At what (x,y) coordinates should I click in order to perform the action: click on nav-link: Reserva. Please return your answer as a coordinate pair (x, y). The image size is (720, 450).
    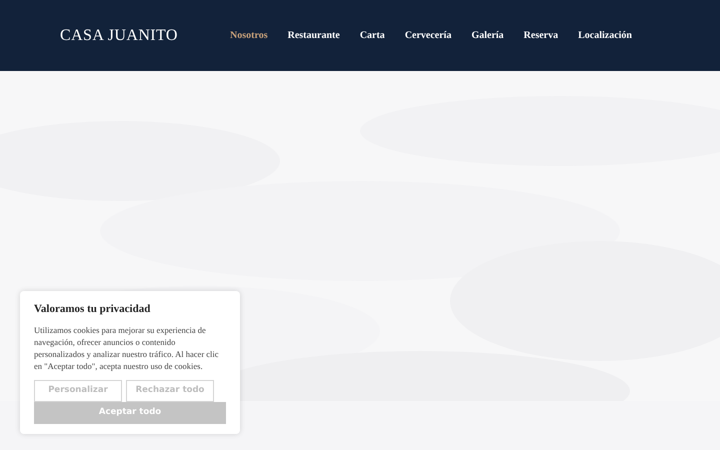
    Looking at the image, I should click on (541, 35).